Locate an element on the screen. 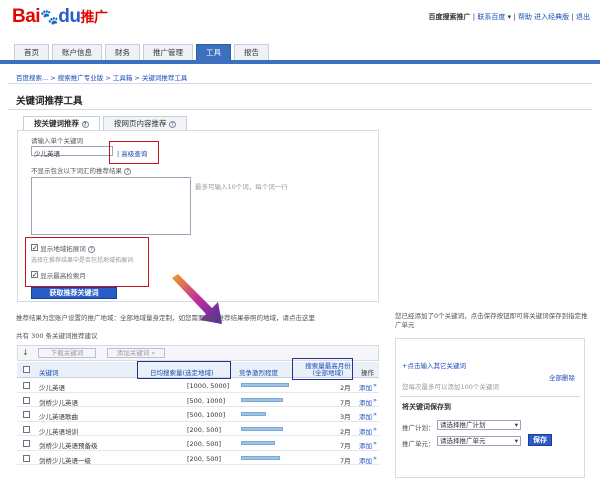 This screenshot has height=490, width=600. logo-tuiguang: 推广 is located at coordinates (94, 17).